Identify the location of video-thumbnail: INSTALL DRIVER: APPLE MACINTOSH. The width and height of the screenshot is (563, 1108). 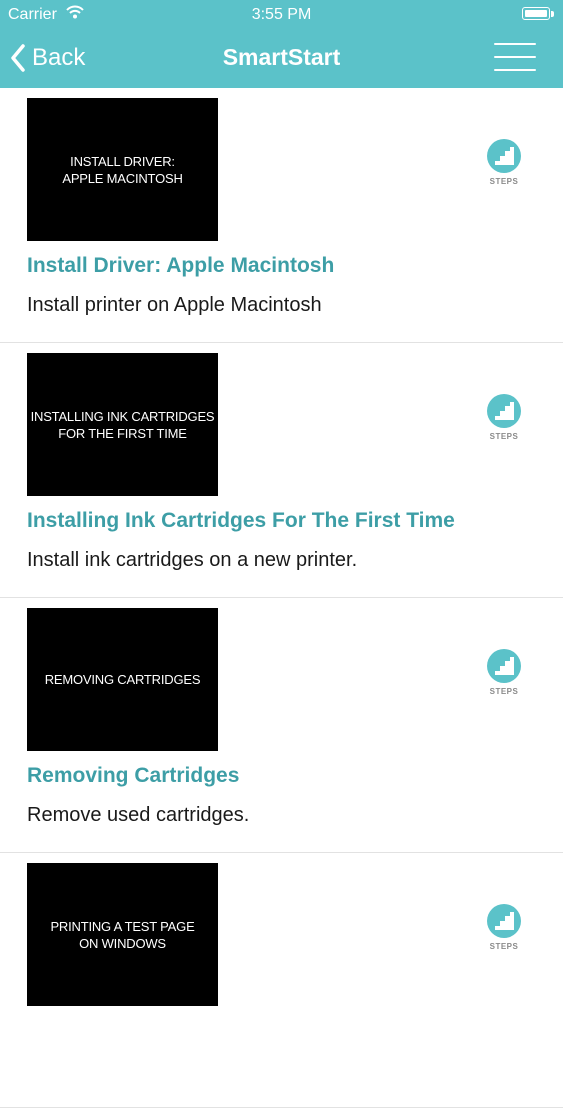
(122, 169).